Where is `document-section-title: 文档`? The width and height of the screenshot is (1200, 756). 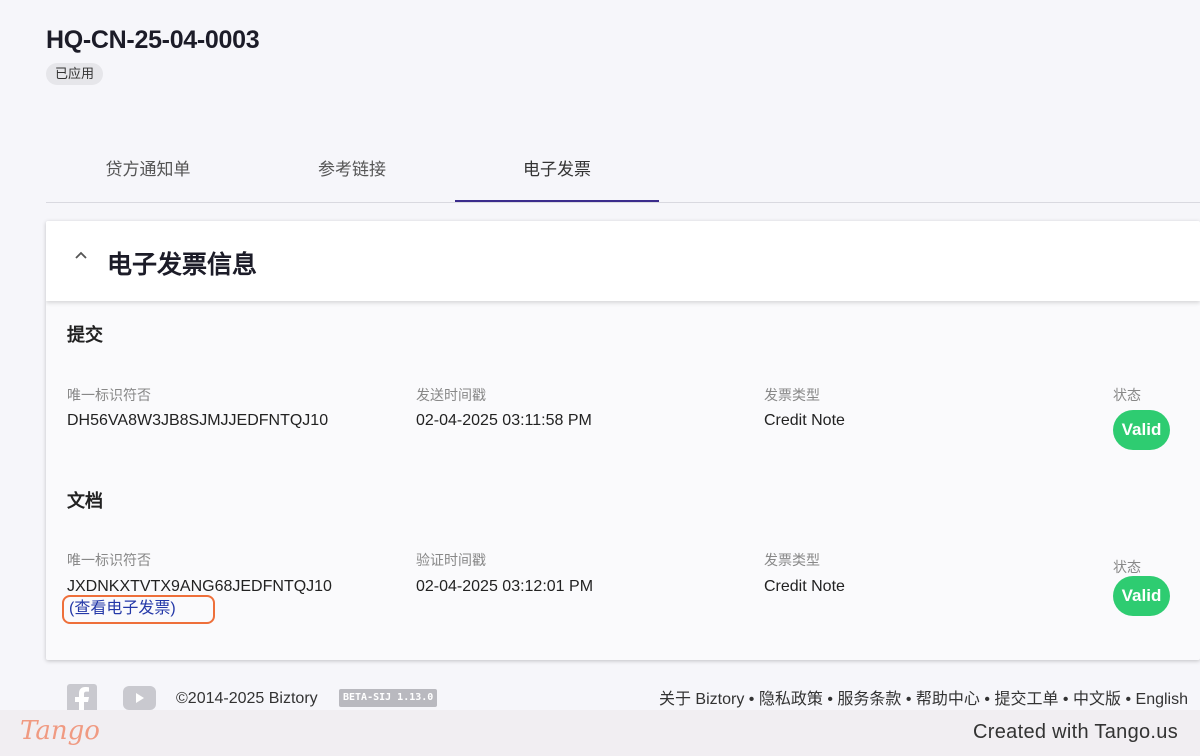 document-section-title: 文档 is located at coordinates (85, 501).